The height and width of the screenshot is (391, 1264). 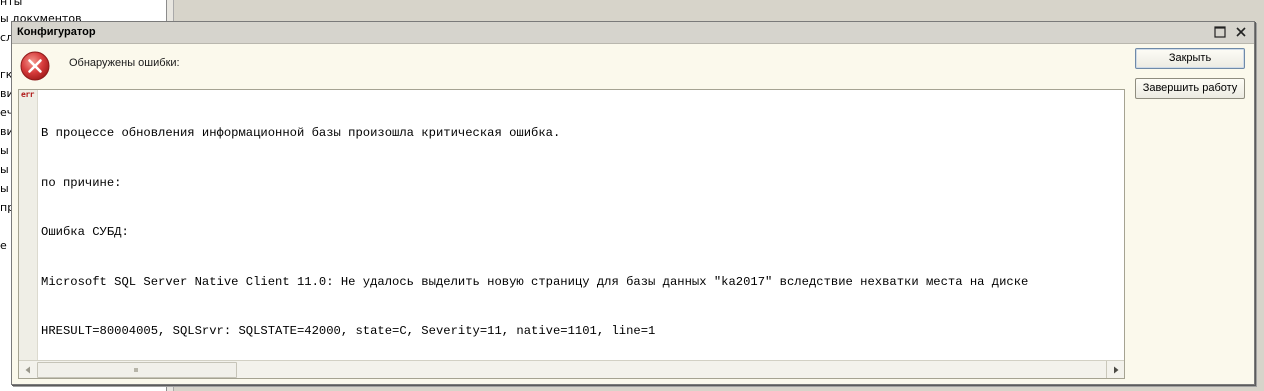 I want to click on scroll-left-icon, so click(x=27, y=369).